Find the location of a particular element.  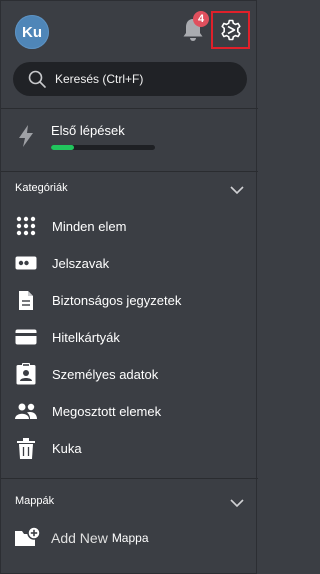

trash-icon is located at coordinates (26, 448).